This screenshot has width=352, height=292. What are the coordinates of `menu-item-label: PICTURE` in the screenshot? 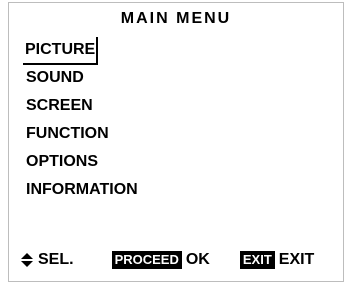 It's located at (61, 51).